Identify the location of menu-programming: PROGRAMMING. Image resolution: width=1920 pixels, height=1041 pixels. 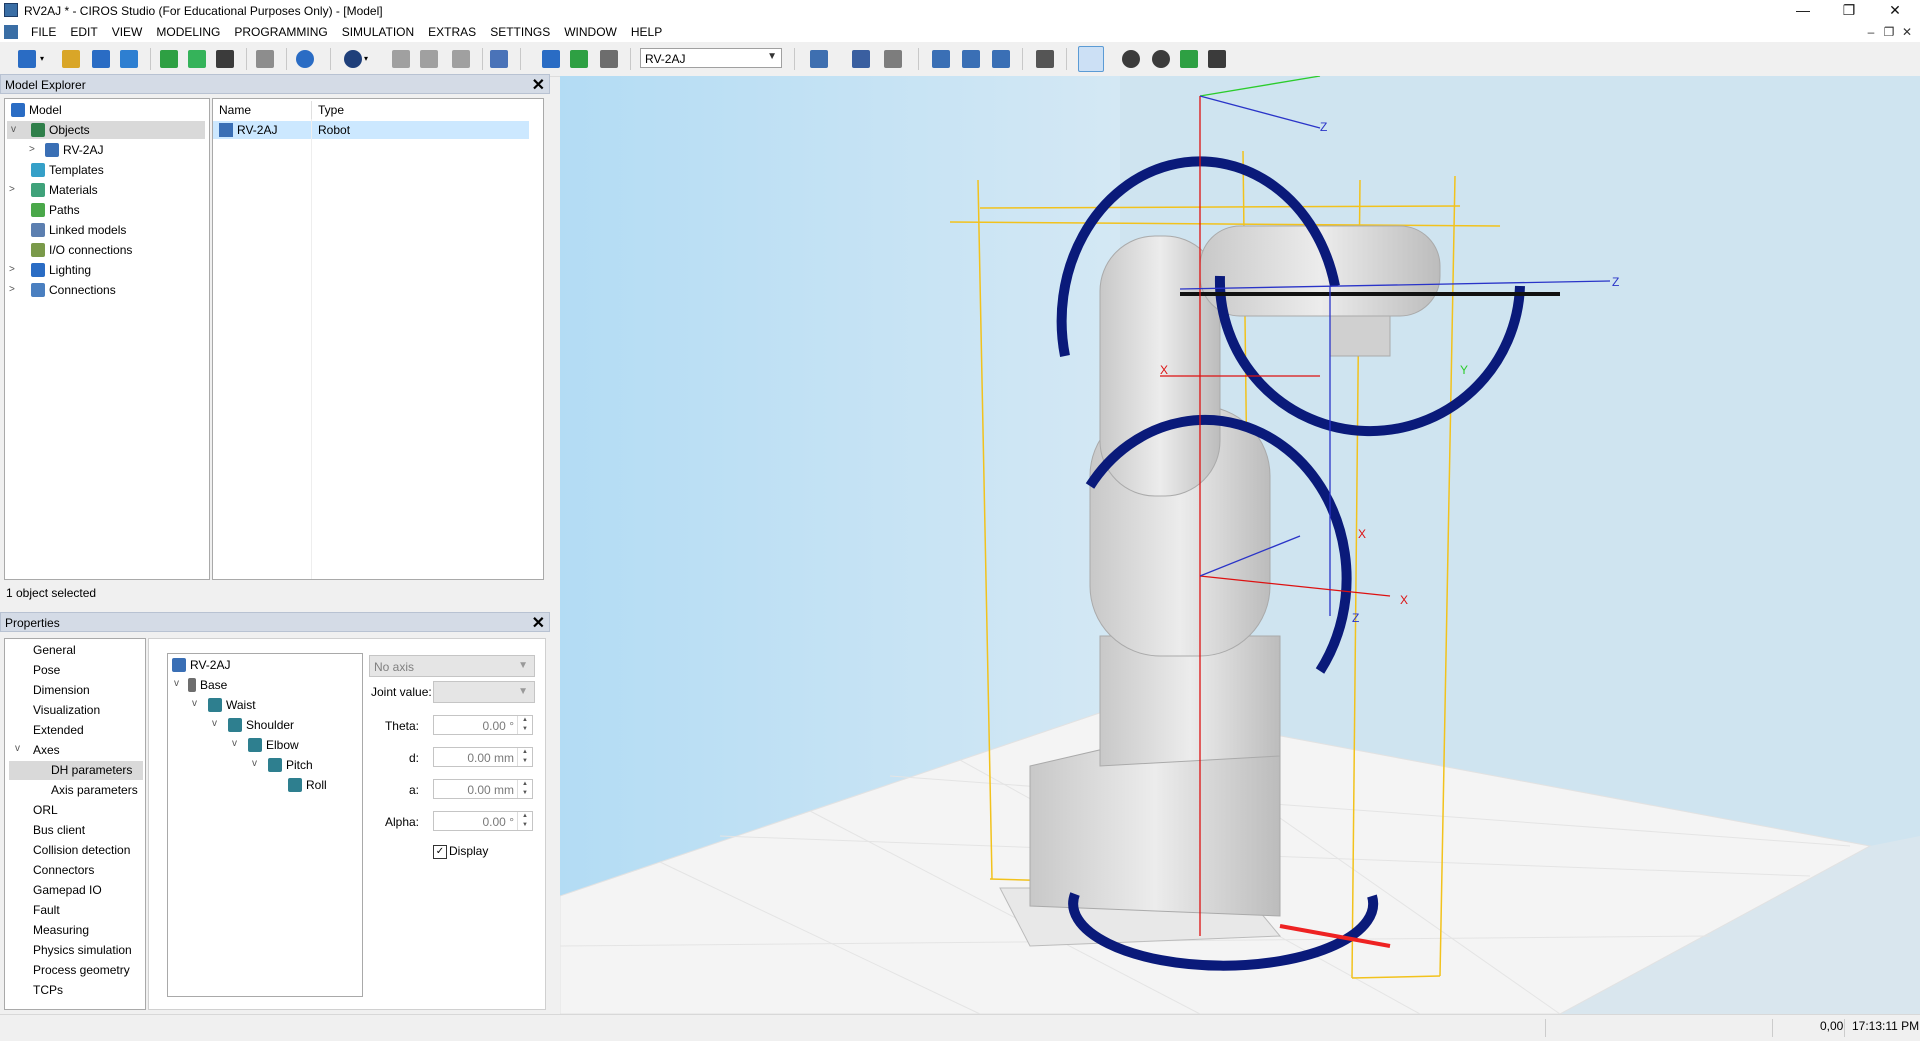
(280, 32).